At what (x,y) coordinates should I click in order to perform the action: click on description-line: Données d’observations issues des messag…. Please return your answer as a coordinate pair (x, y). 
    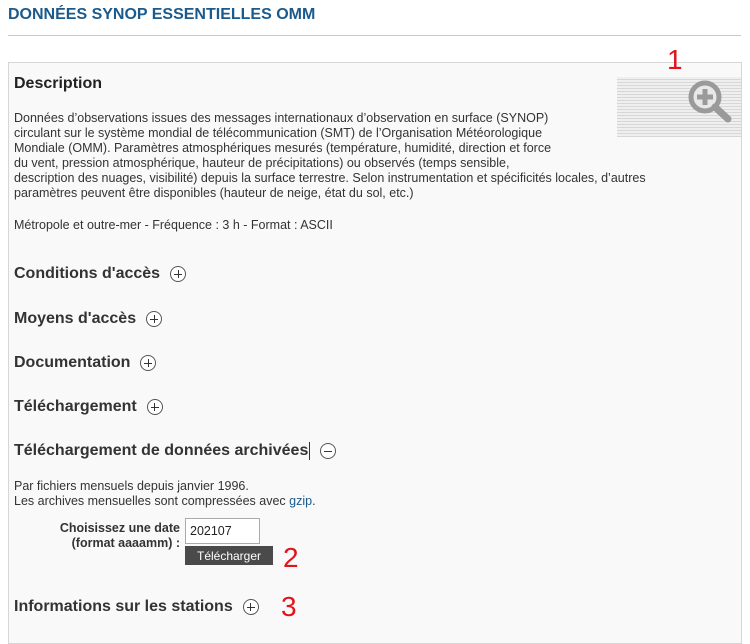
    Looking at the image, I should click on (281, 118).